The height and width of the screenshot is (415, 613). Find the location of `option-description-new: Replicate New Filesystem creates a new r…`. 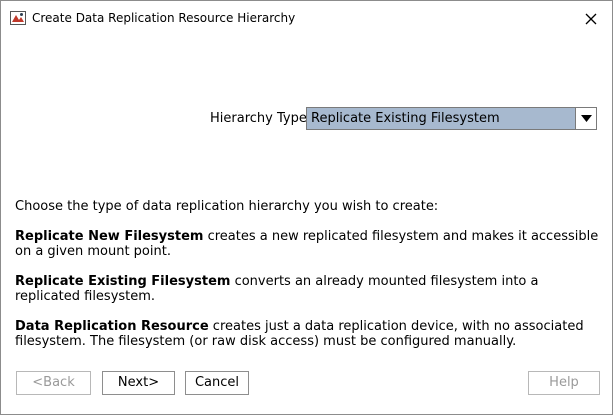

option-description-new: Replicate New Filesystem creates a new r… is located at coordinates (307, 244).